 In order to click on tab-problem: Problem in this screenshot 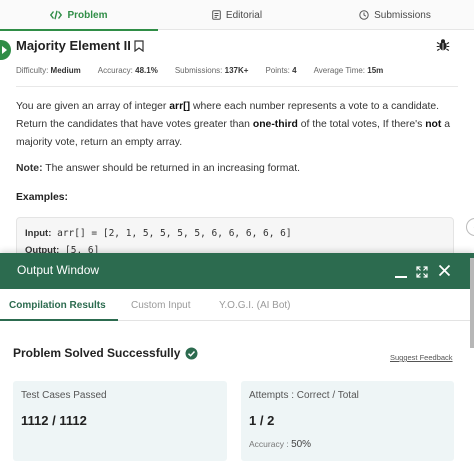, I will do `click(79, 15)`.